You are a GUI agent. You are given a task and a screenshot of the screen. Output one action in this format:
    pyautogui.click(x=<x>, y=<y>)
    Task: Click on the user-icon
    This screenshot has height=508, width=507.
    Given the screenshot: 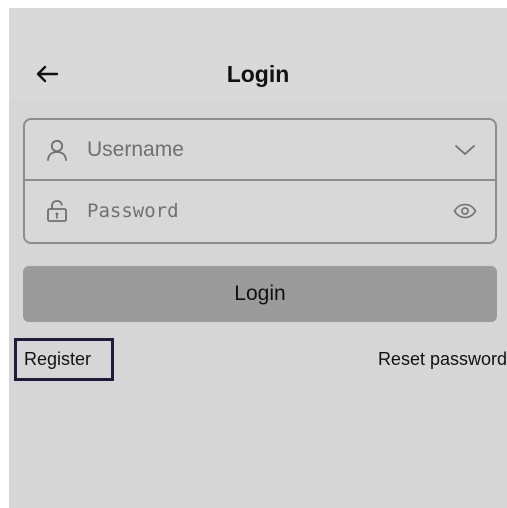 What is the action you would take?
    pyautogui.click(x=57, y=150)
    